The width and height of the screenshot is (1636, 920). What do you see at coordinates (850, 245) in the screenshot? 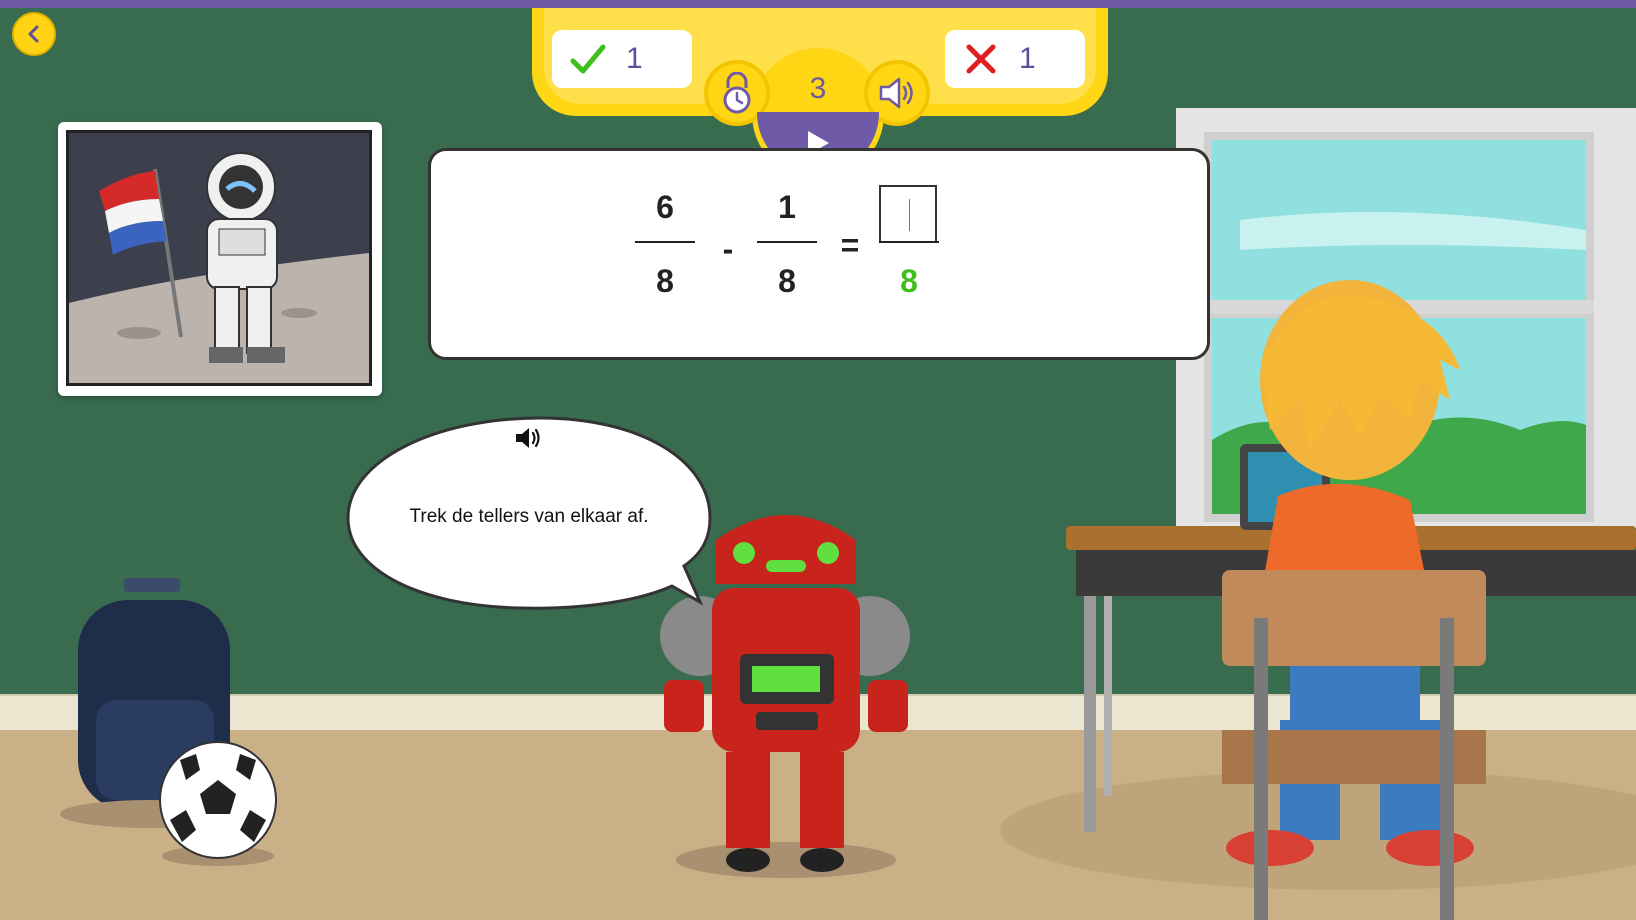
I see `equals-sign: =` at bounding box center [850, 245].